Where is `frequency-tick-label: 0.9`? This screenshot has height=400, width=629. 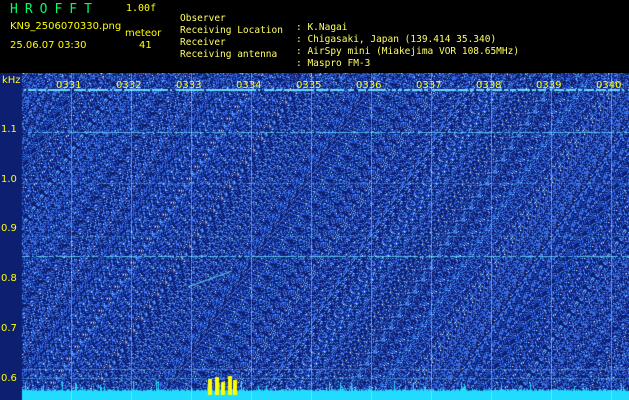
frequency-tick-label: 0.9 is located at coordinates (9, 228).